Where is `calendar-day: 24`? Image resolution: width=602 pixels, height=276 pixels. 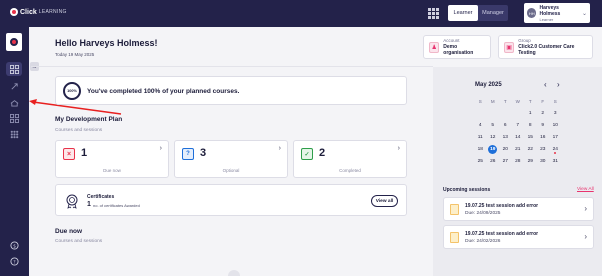
calendar-day: 24 is located at coordinates (555, 150).